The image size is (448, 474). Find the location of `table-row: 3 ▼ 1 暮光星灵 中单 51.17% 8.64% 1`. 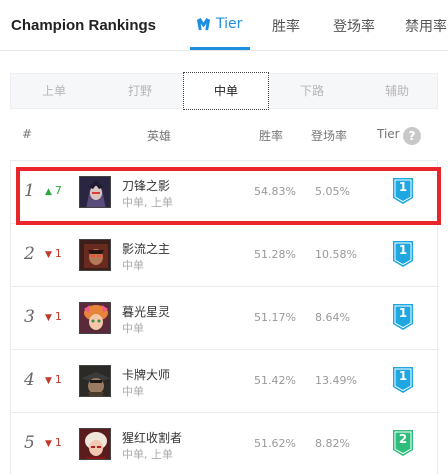

table-row: 3 ▼ 1 暮光星灵 中单 51.17% 8.64% 1 is located at coordinates (225, 318).